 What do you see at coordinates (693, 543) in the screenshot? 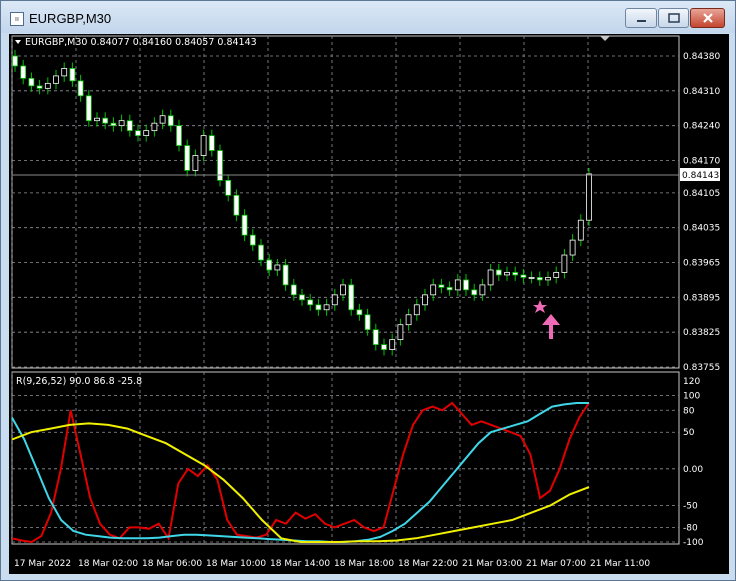
I see `indicator-level-label: -100` at bounding box center [693, 543].